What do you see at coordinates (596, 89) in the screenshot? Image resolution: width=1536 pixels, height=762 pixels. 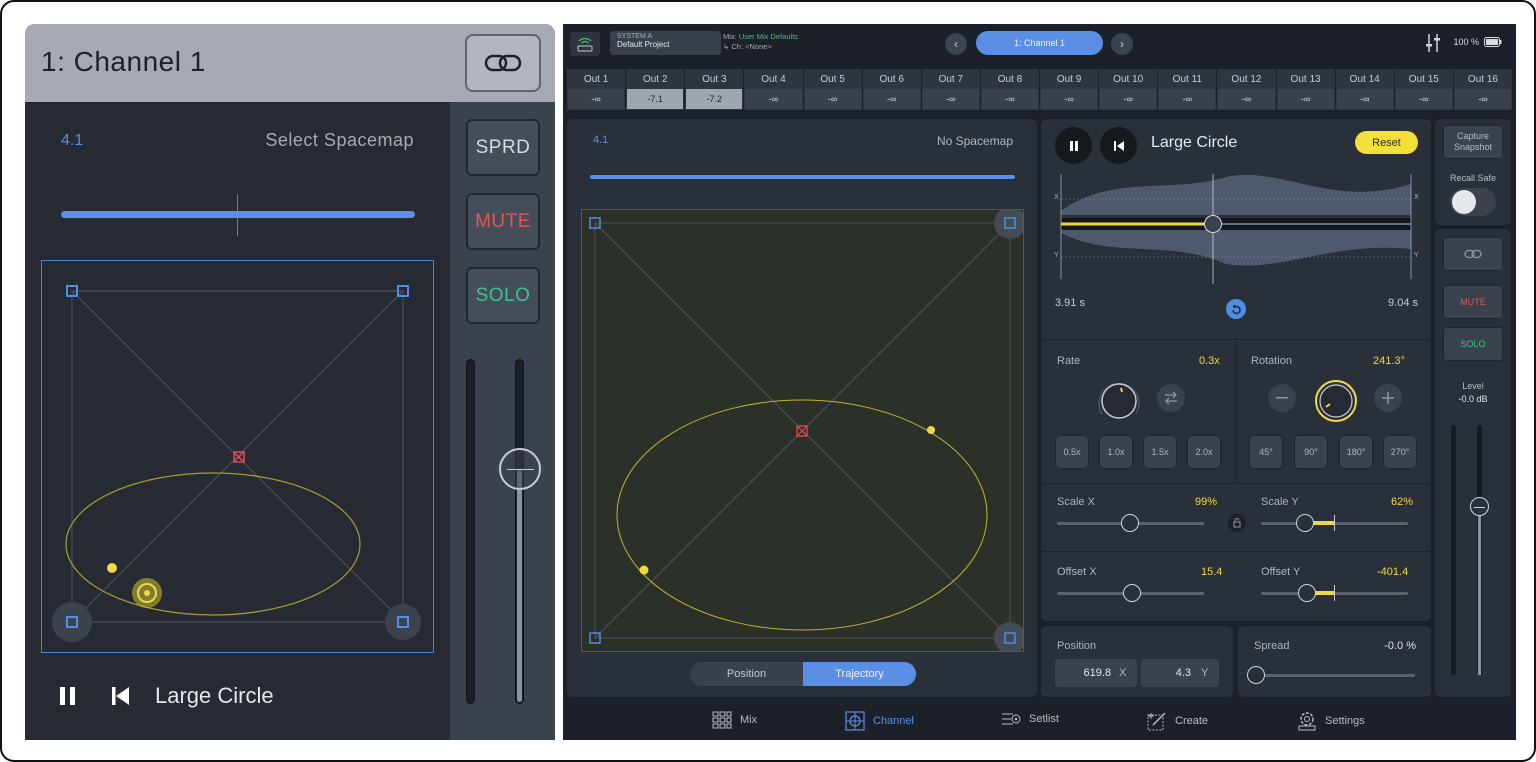 I see `output-cell: Out 1 -∞` at bounding box center [596, 89].